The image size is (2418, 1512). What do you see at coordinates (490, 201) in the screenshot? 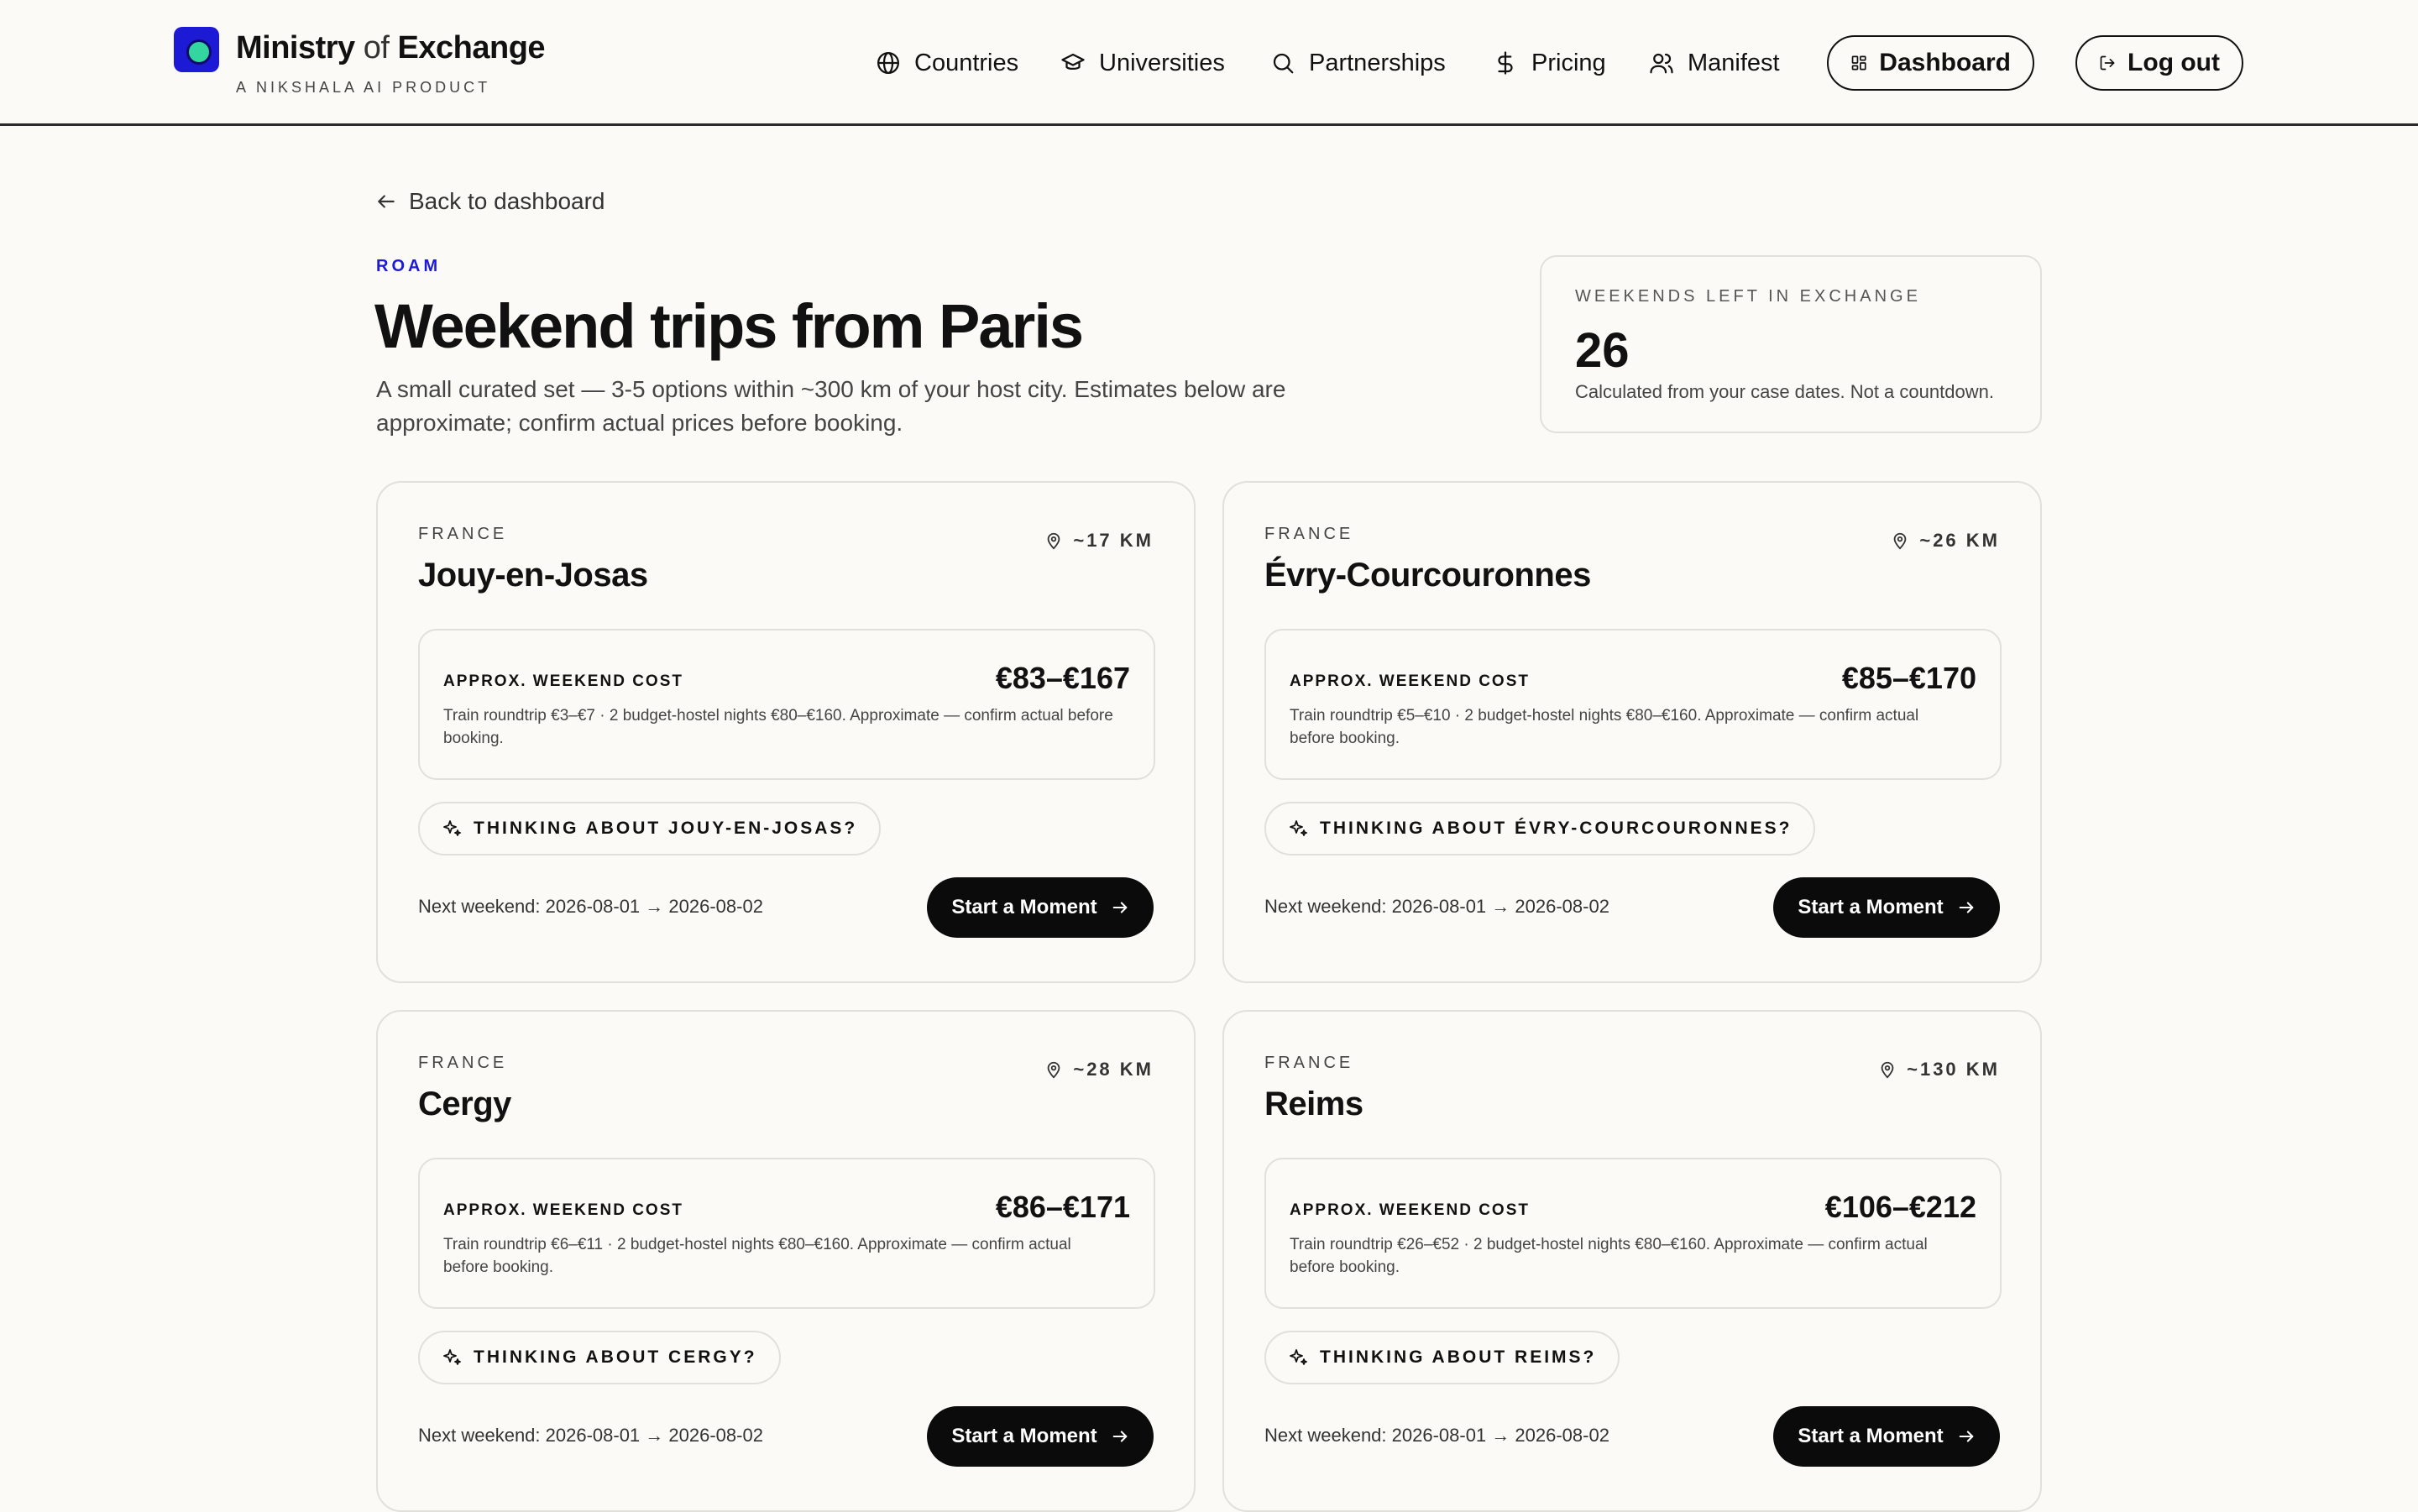
I see `back-to-dashboard-link: Back to dashboard` at bounding box center [490, 201].